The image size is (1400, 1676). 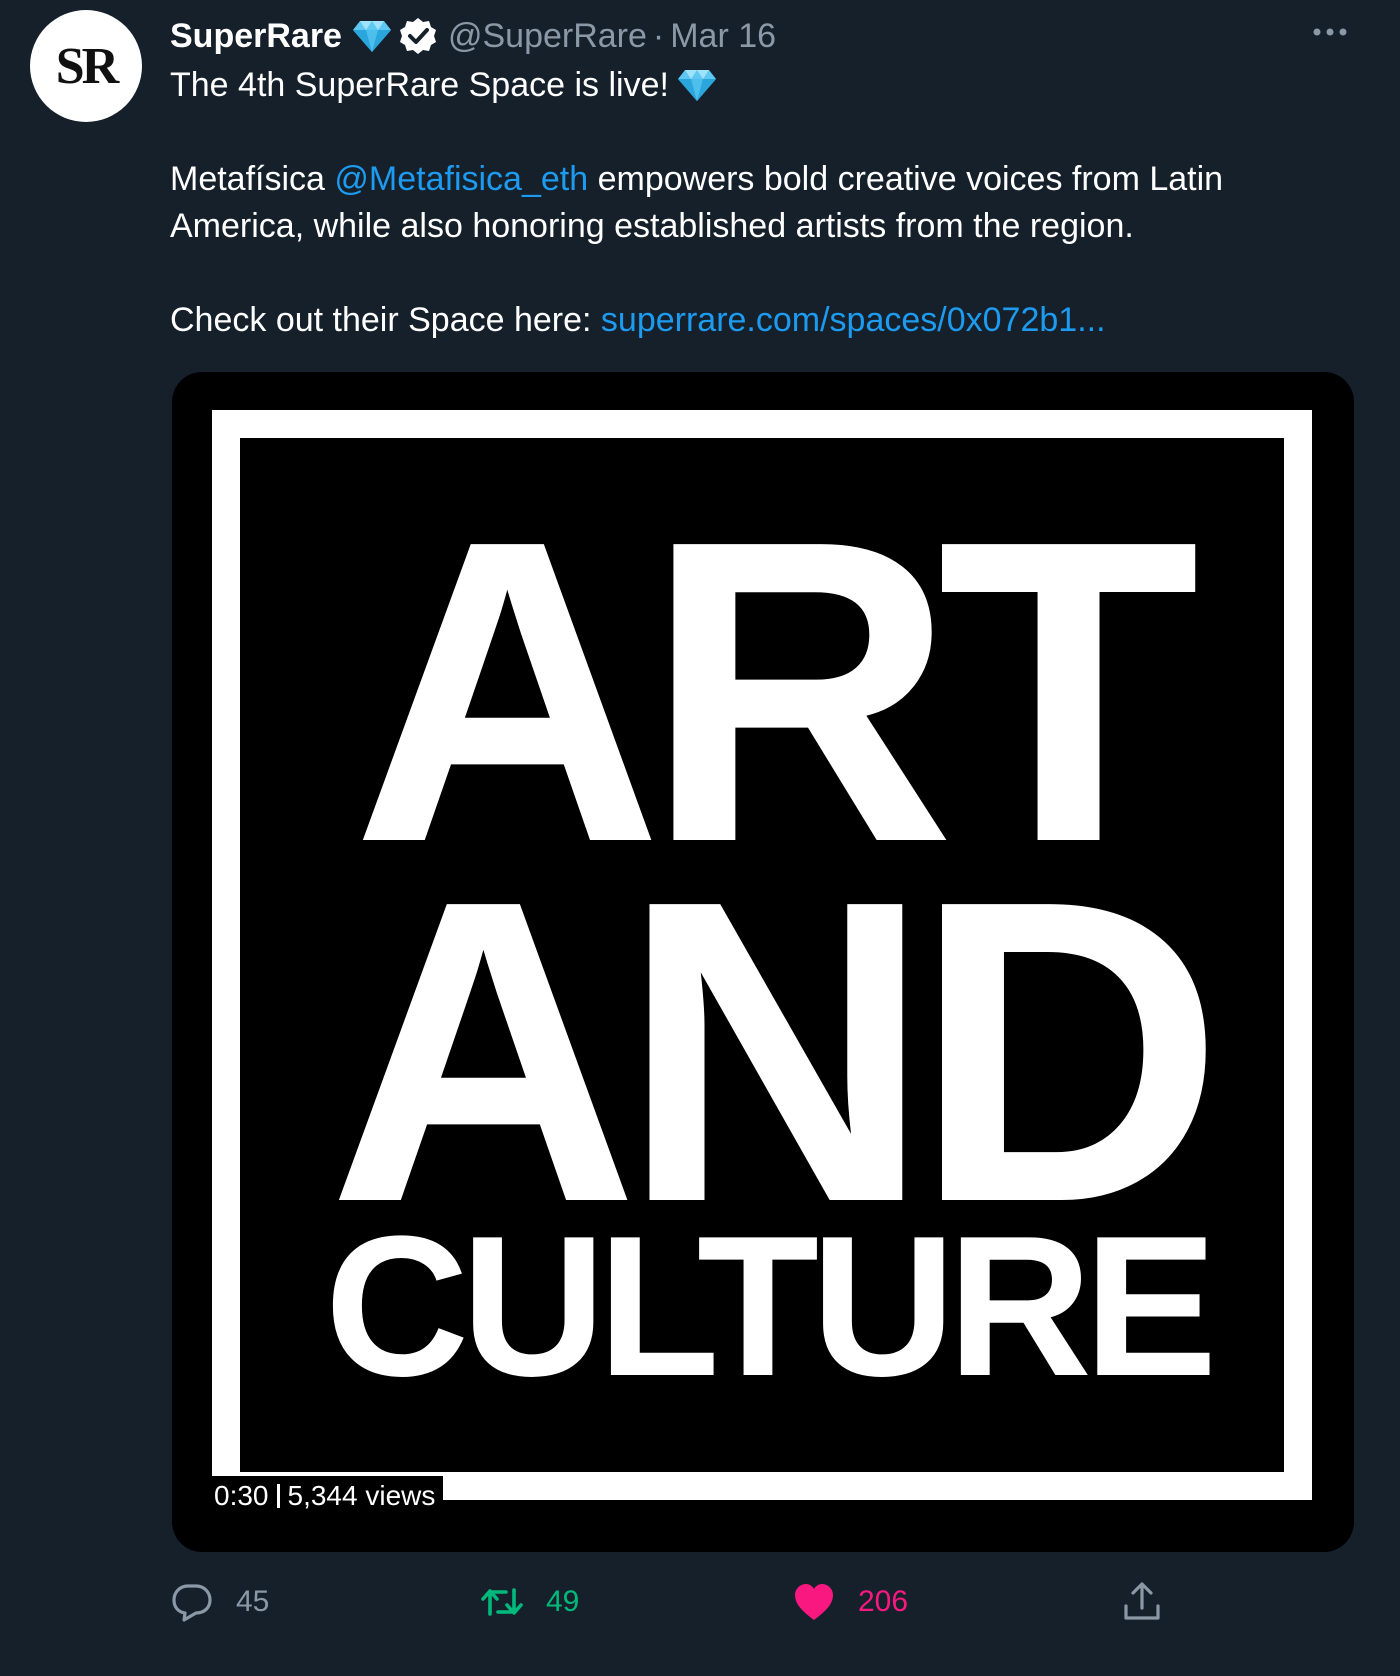 What do you see at coordinates (385, 320) in the screenshot?
I see `line4-before: Check out their Space here:` at bounding box center [385, 320].